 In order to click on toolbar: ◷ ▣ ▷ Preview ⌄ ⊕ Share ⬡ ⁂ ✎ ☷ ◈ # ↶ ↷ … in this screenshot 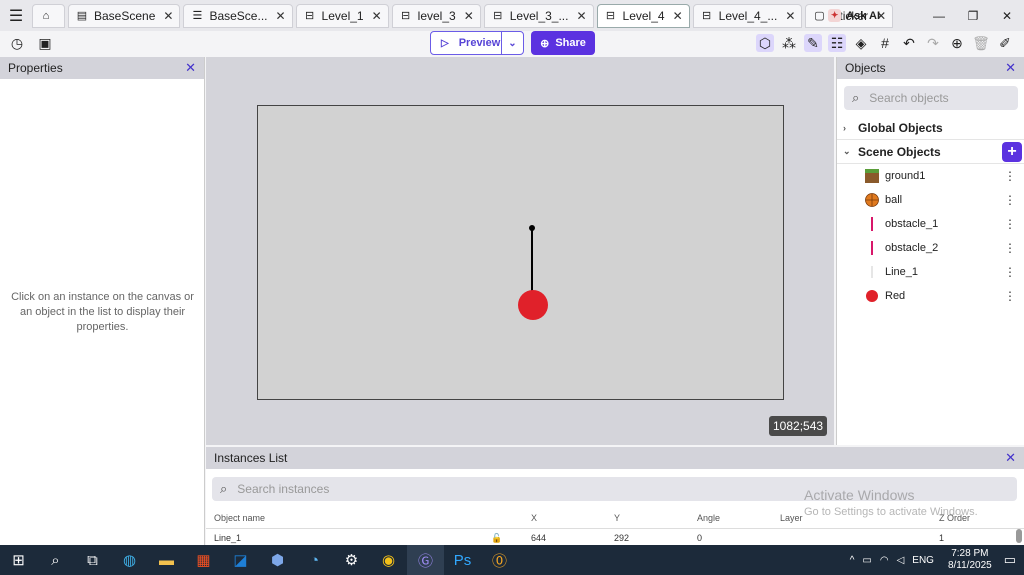, I will do `click(512, 44)`.